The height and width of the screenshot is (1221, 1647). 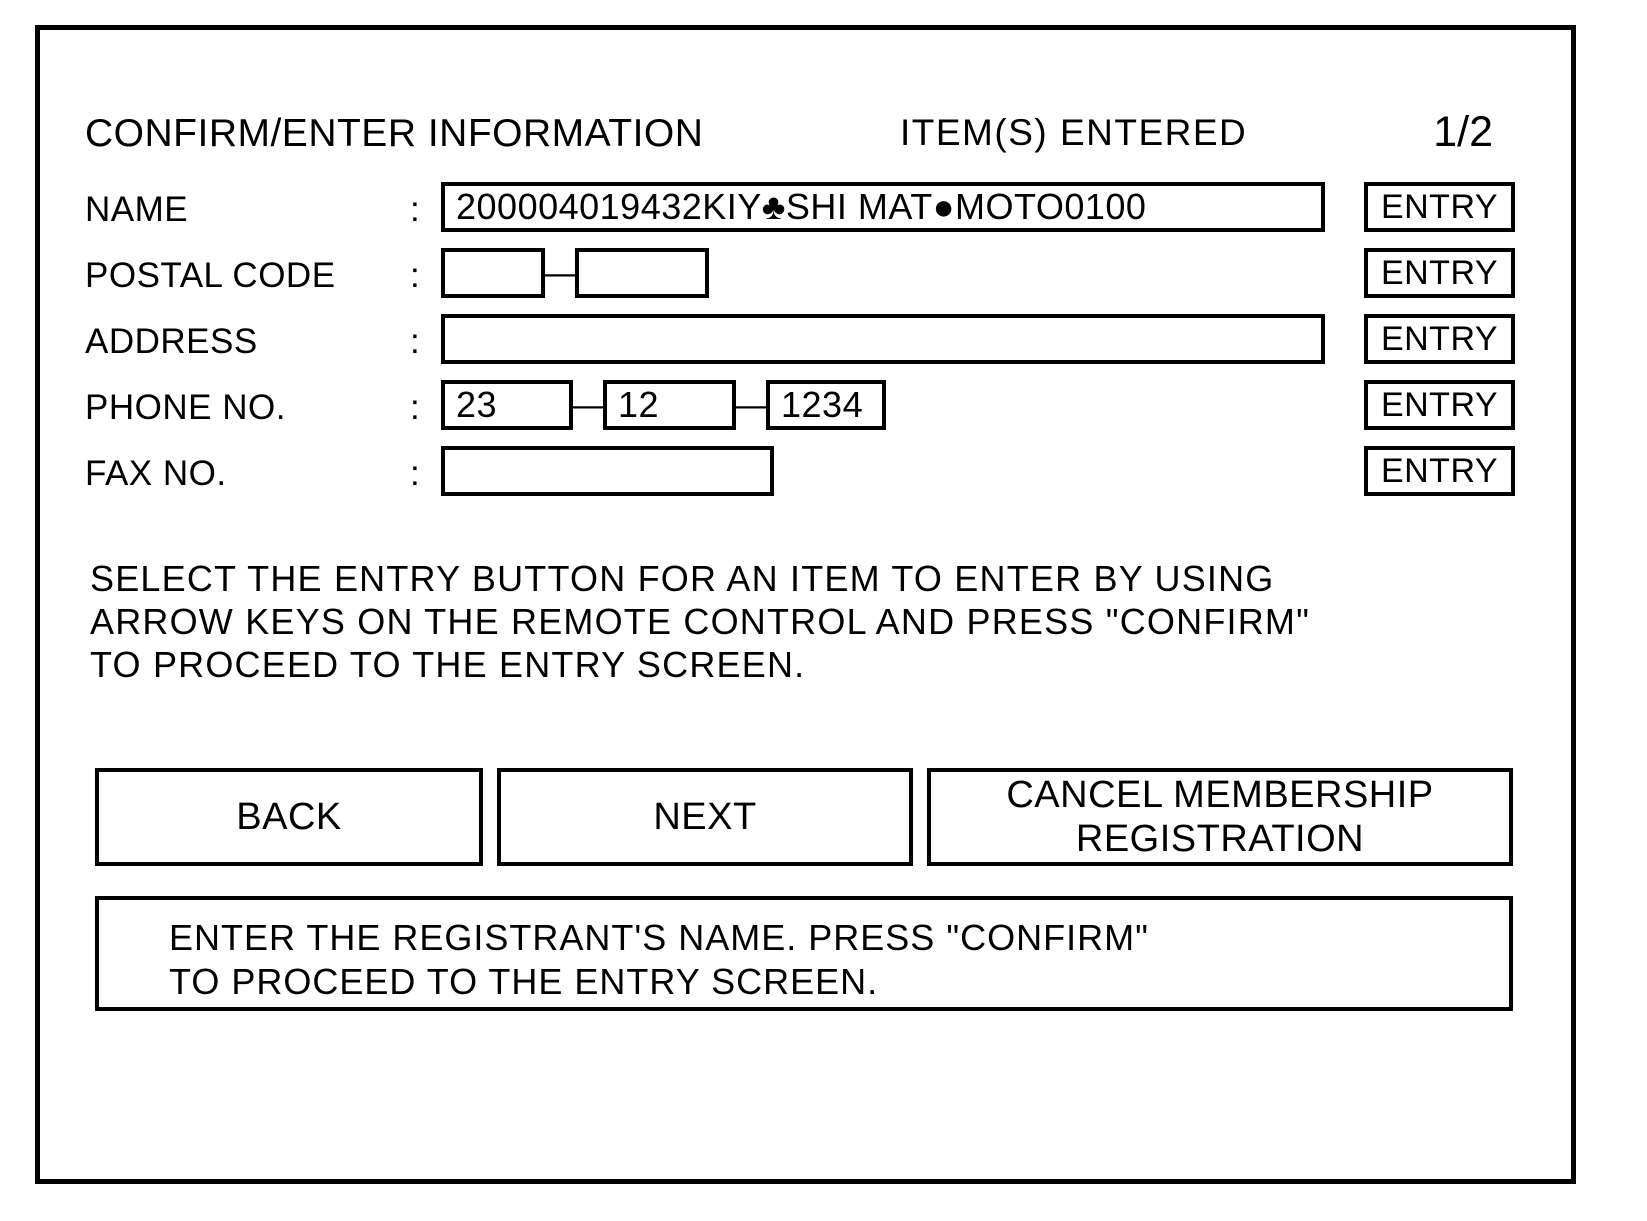 I want to click on cancel-membership-registration-button: CANCEL MEMBERSHIP REGISTRATION, so click(x=1220, y=817).